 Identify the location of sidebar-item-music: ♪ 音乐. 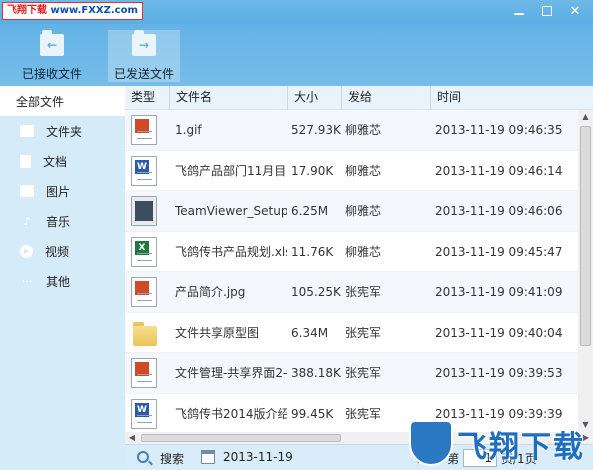
(62, 221).